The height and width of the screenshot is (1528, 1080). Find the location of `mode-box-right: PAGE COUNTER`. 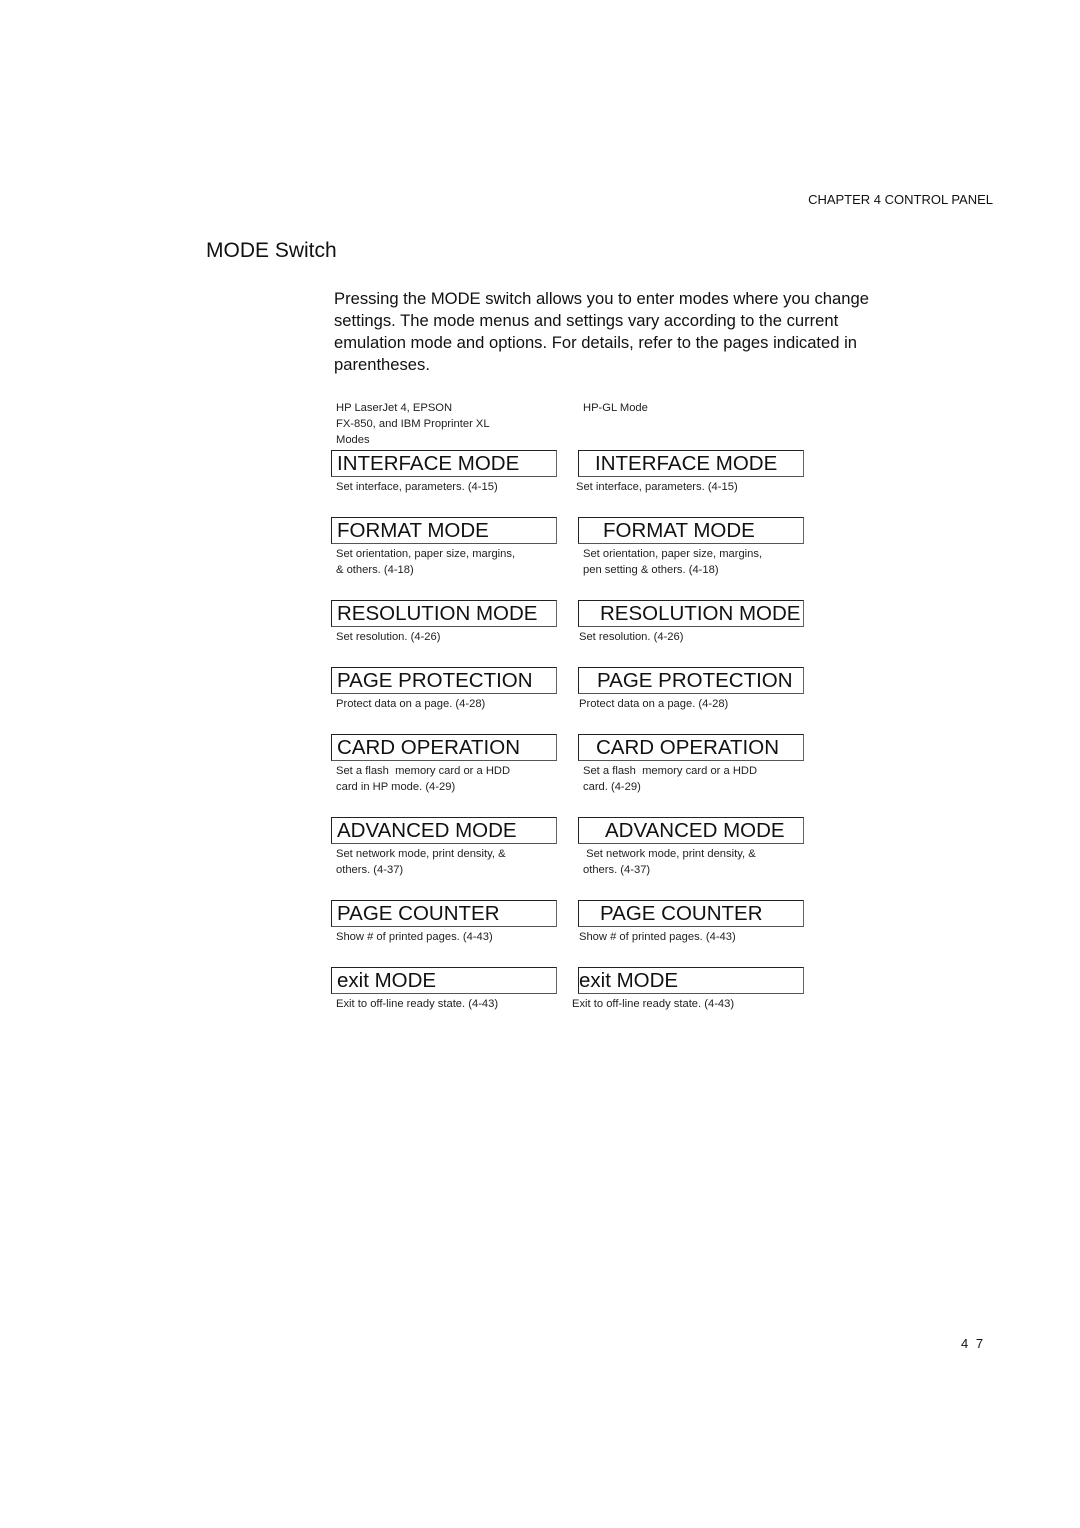

mode-box-right: PAGE COUNTER is located at coordinates (691, 913).